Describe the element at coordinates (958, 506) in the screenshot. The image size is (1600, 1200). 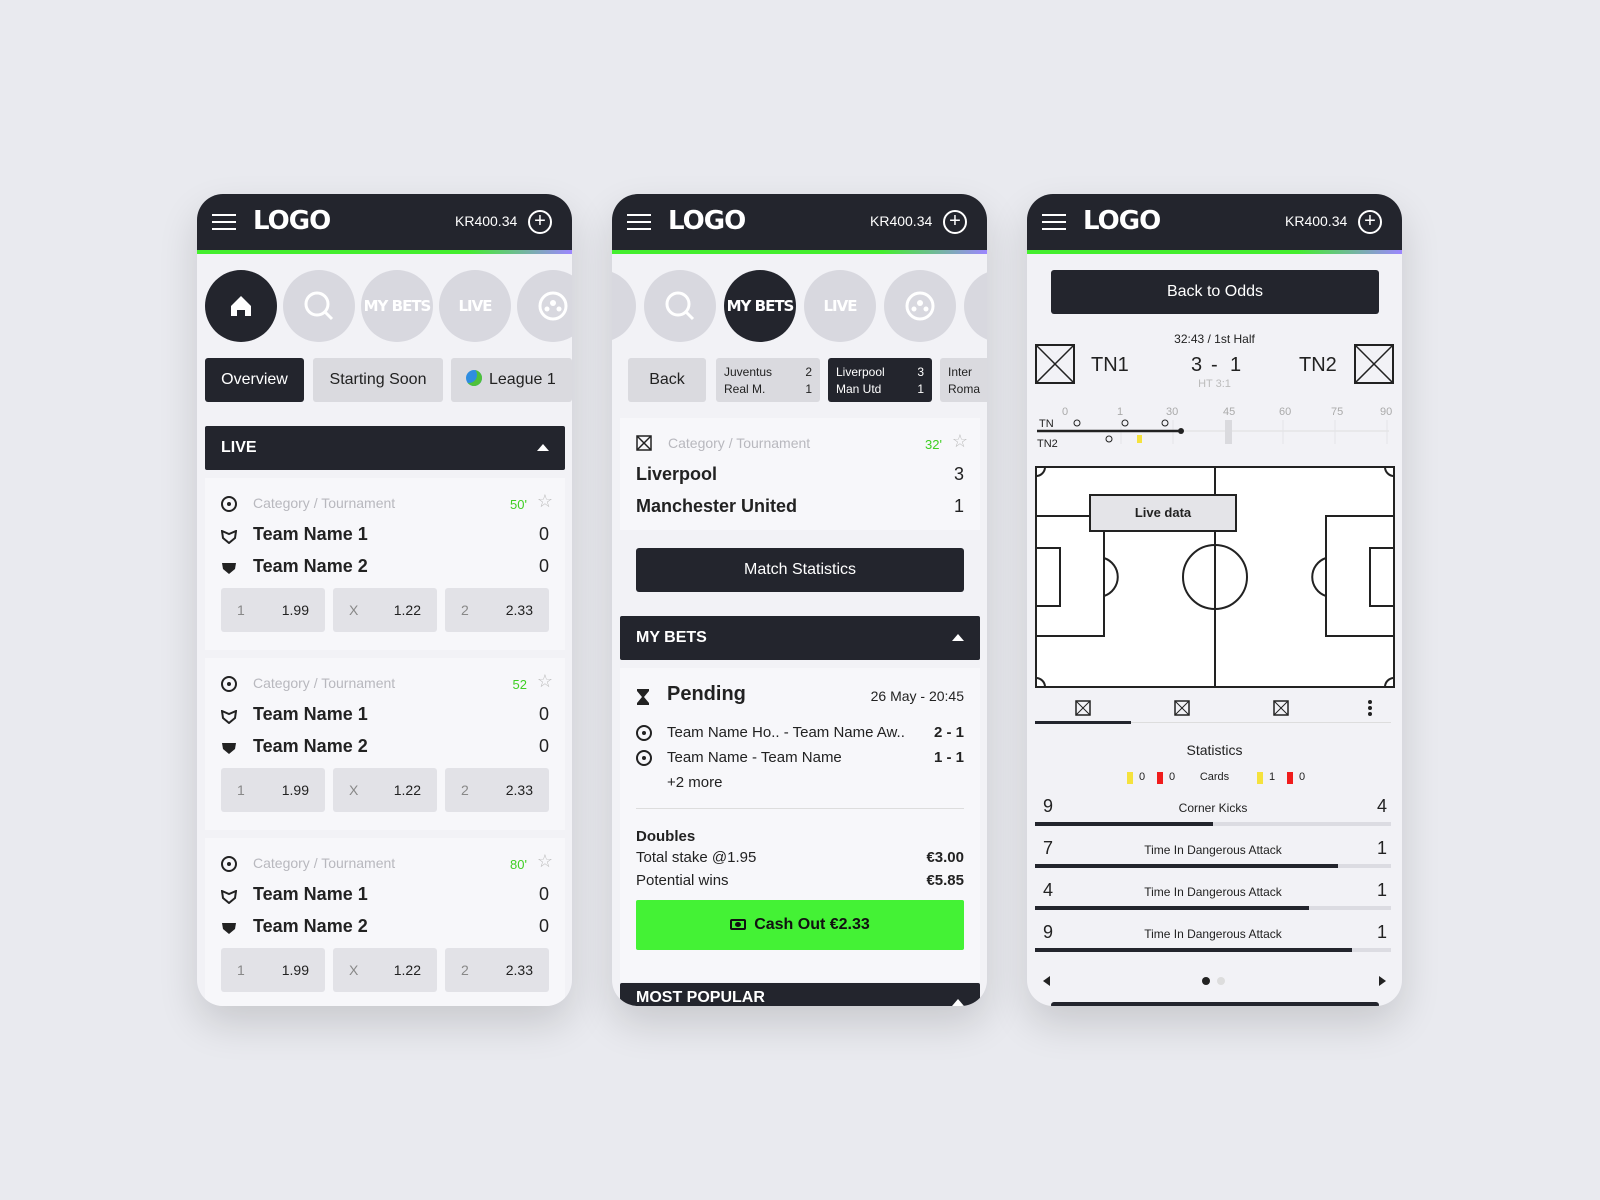
I see `team-score: 1` at that location.